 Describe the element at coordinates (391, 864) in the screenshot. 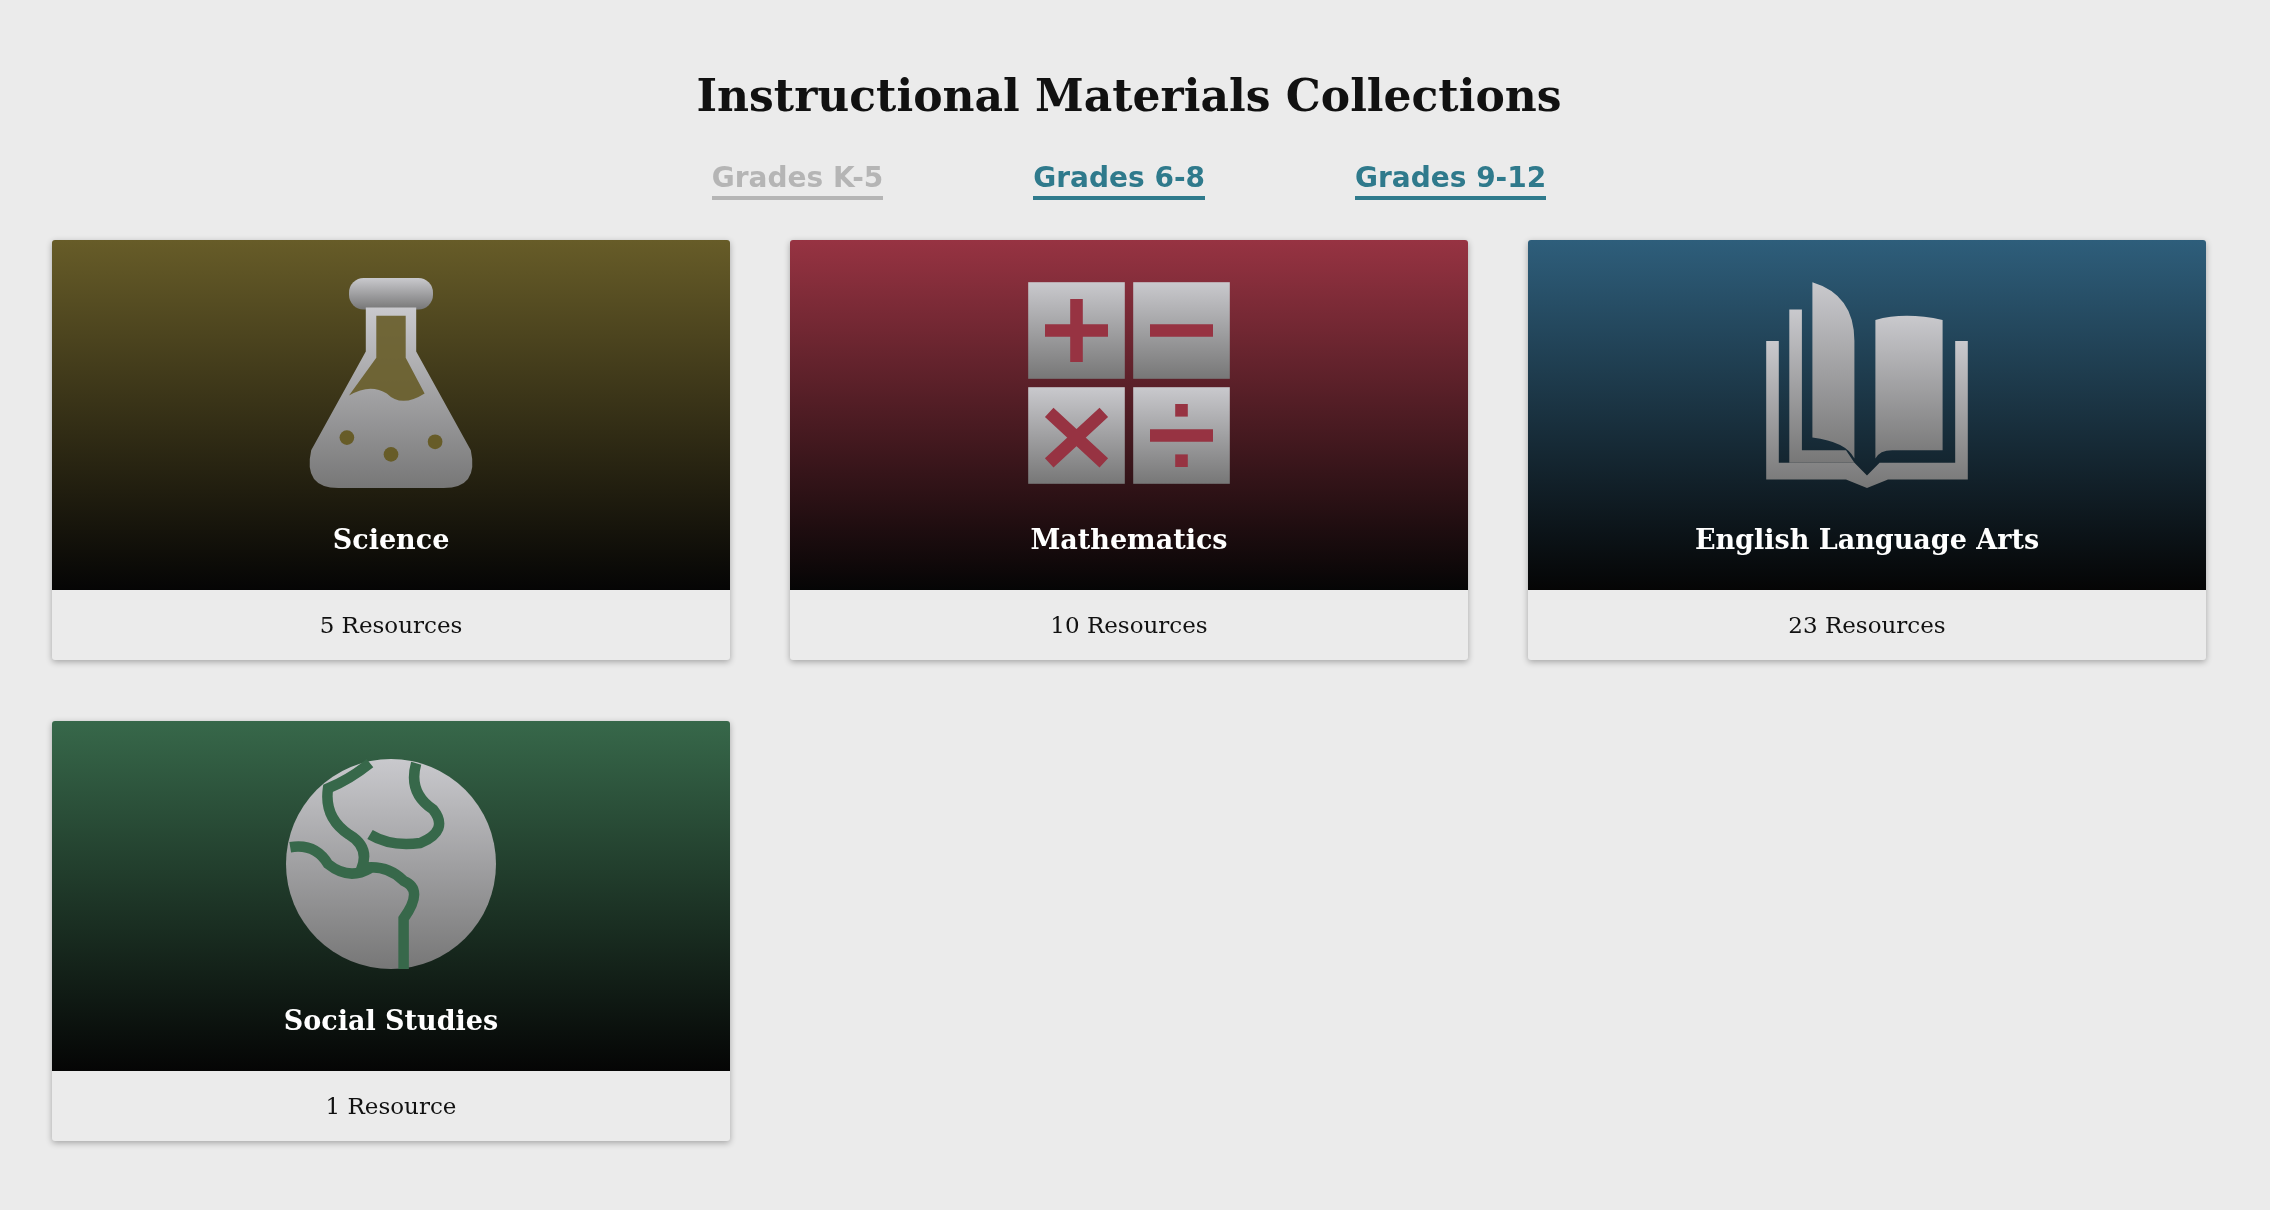

I see `globe-icon` at that location.